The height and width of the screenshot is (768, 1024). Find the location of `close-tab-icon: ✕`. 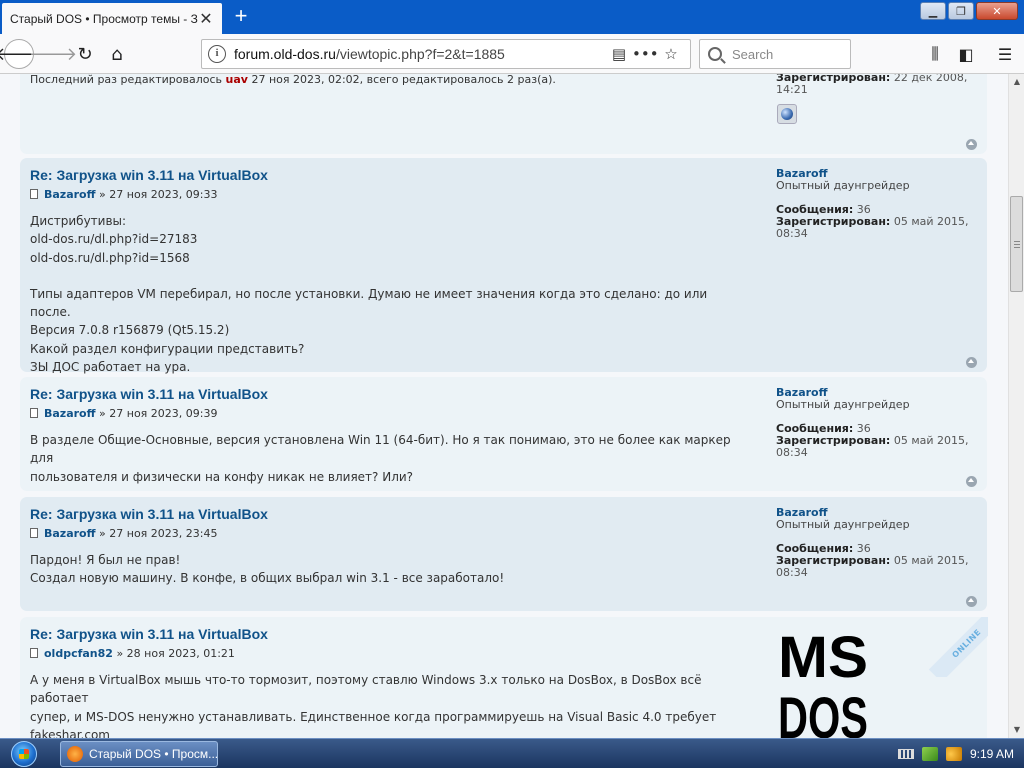

close-tab-icon: ✕ is located at coordinates (206, 18).